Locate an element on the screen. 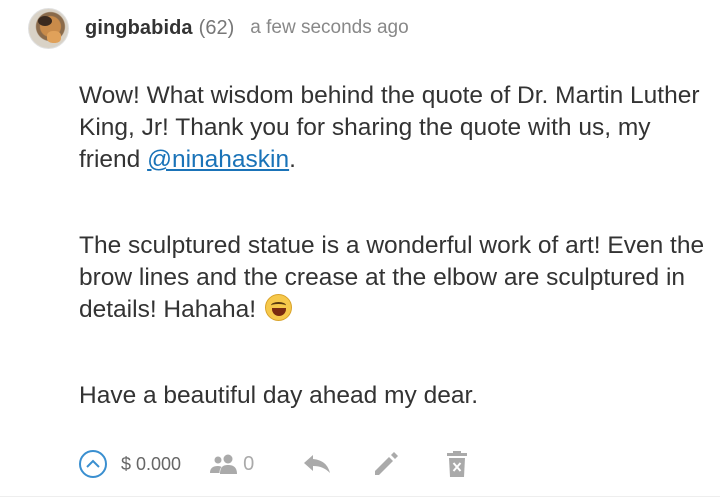  comment-footer: $ 0.000 0 is located at coordinates (273, 464).